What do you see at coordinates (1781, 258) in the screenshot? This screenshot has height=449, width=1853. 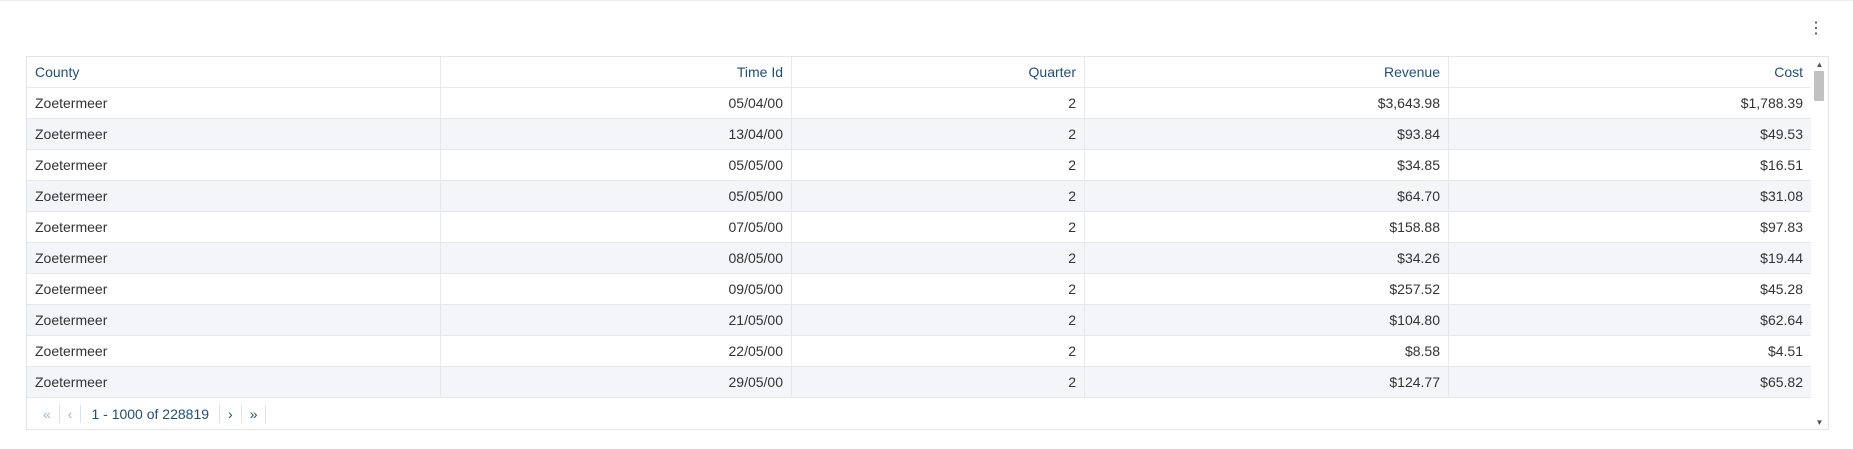 I see `cell-cost: $19.44` at bounding box center [1781, 258].